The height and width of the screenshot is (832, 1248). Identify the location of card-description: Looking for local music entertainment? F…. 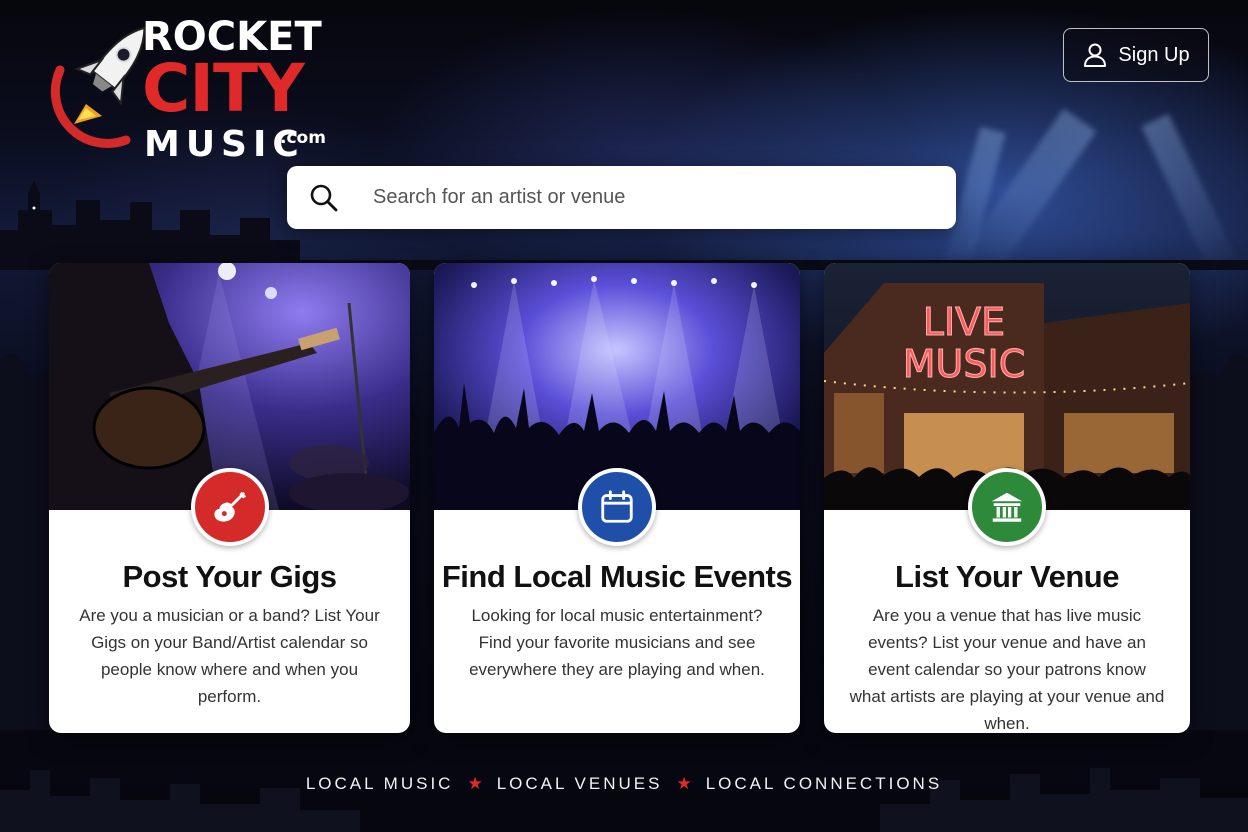
(617, 642).